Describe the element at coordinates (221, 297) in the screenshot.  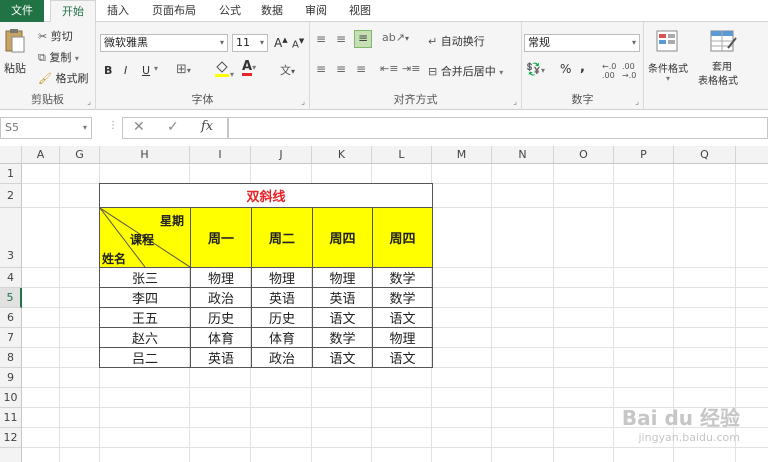
I see `course-cell: 政治` at that location.